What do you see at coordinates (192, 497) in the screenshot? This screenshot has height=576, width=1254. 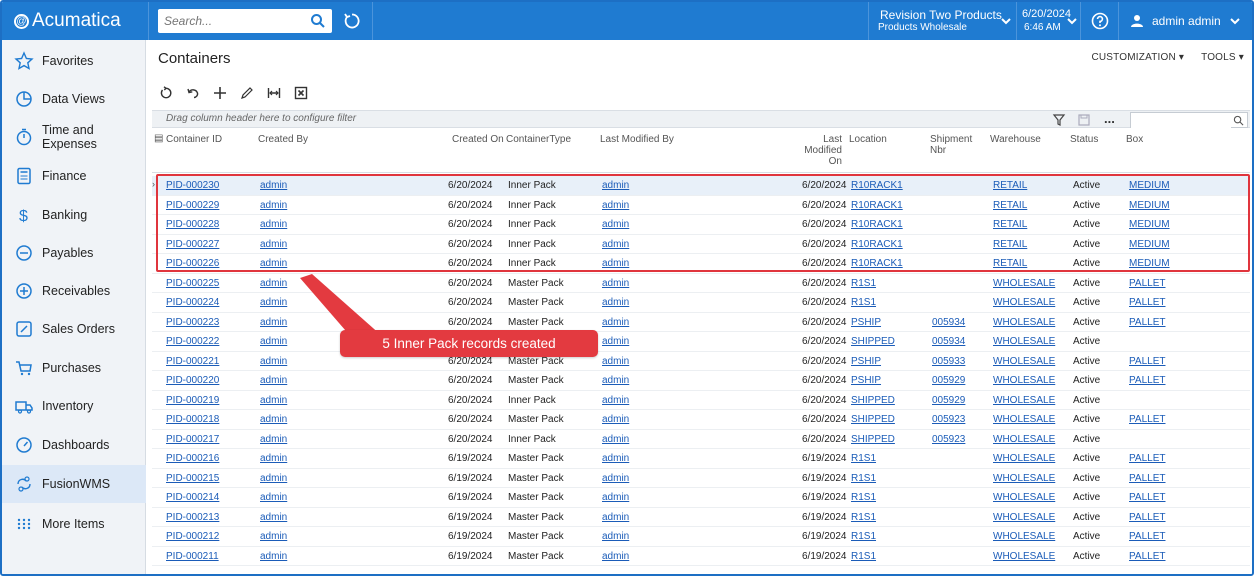 I see `cell-container-id: PID-000214` at bounding box center [192, 497].